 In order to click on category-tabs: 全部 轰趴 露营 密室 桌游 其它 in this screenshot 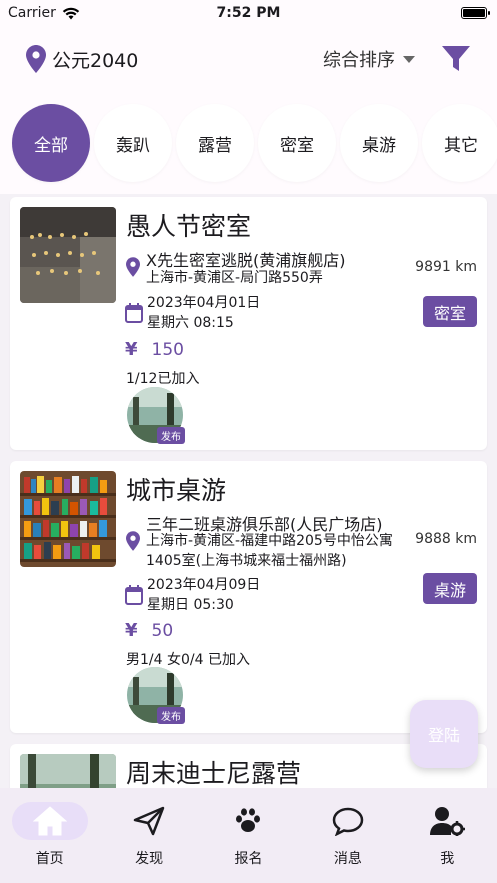, I will do `click(248, 143)`.